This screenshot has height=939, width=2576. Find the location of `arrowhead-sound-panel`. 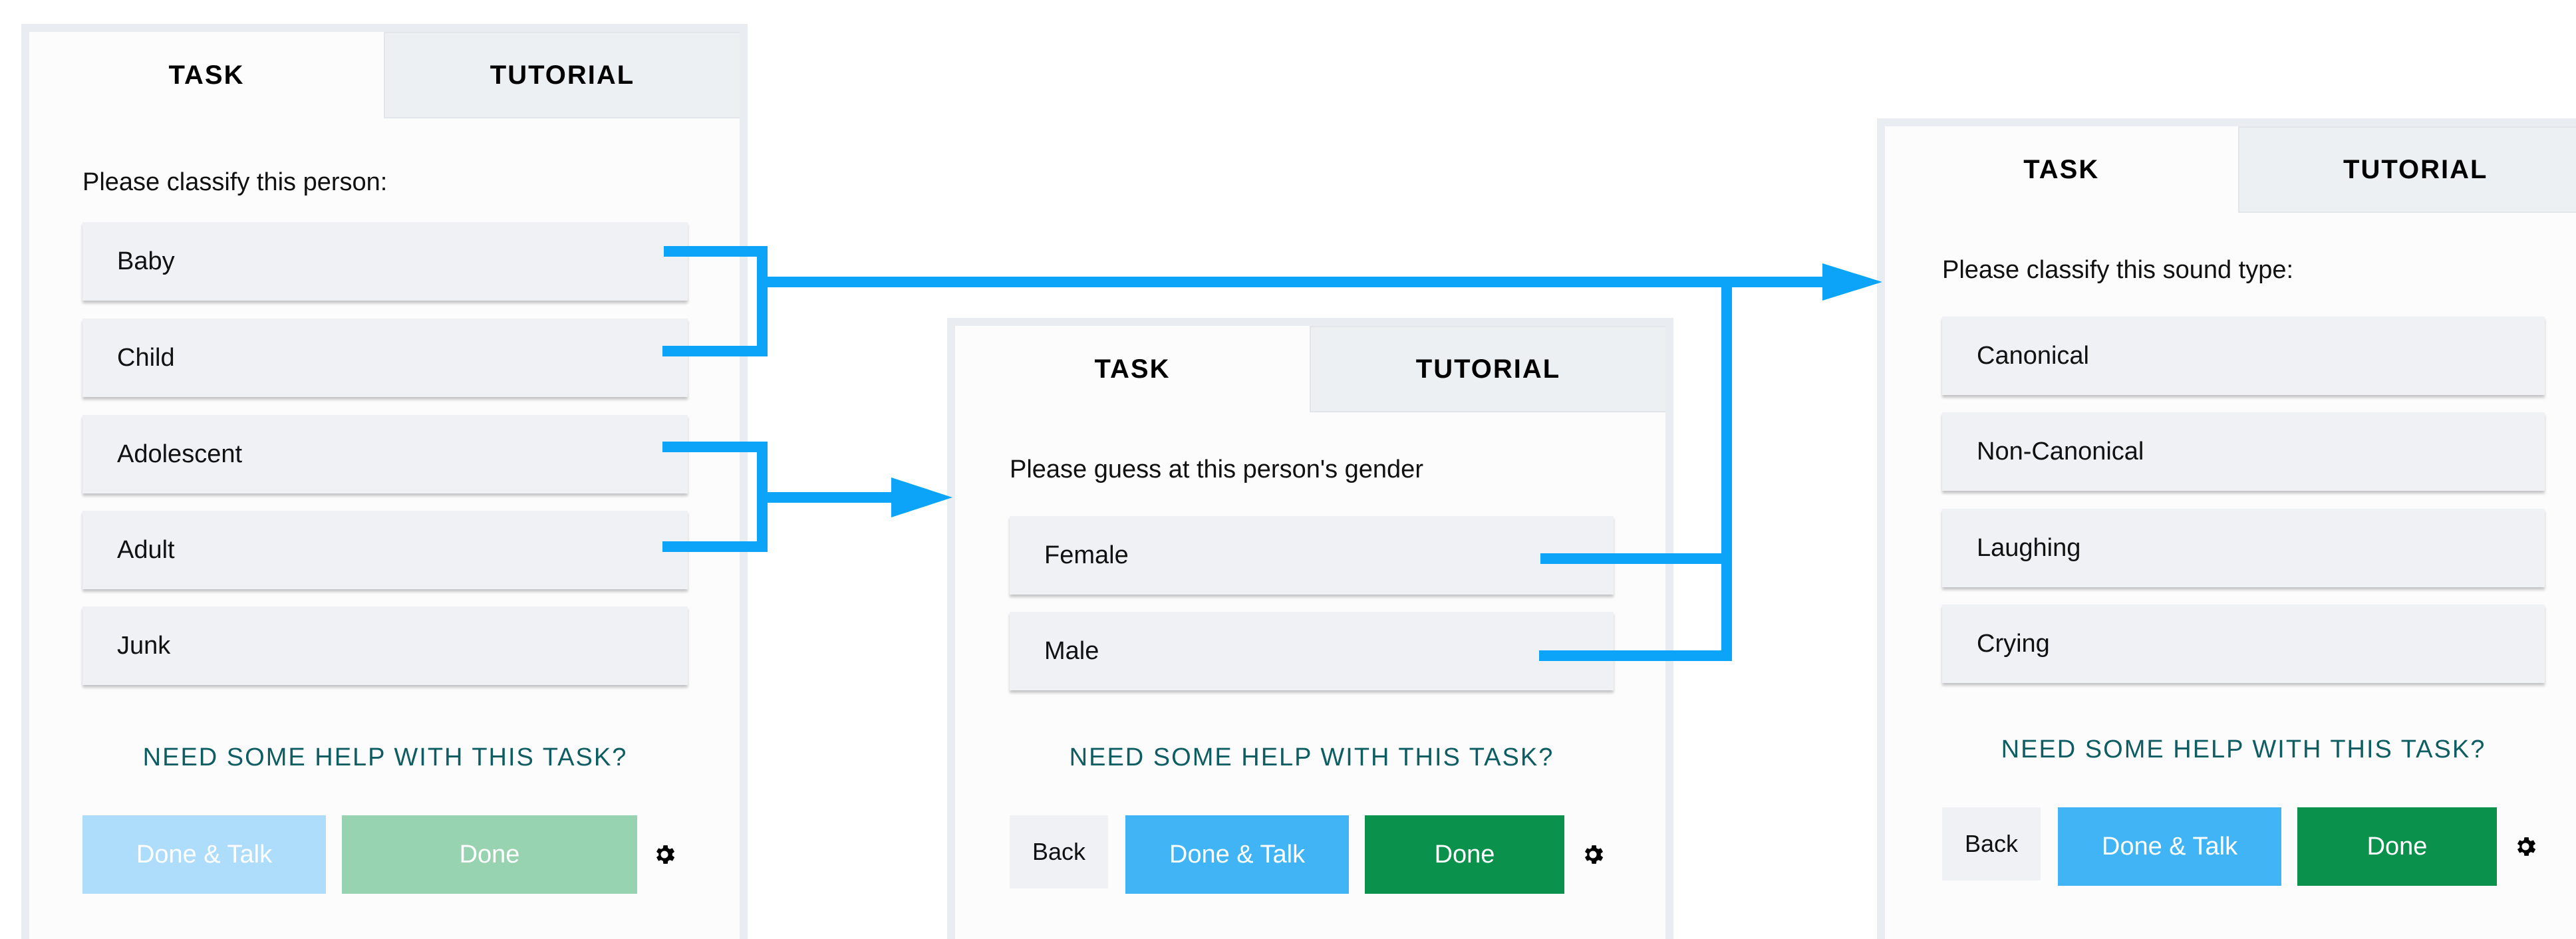

arrowhead-sound-panel is located at coordinates (1852, 282).